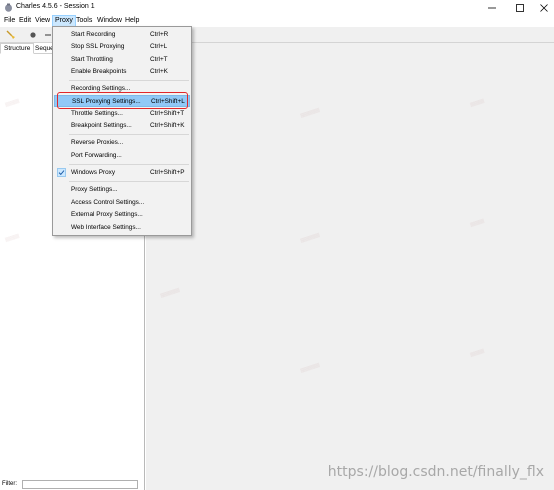 This screenshot has width=554, height=490. Describe the element at coordinates (122, 60) in the screenshot. I see `menu-item-start-throttling: Start Throttling Ctrl+T` at that location.